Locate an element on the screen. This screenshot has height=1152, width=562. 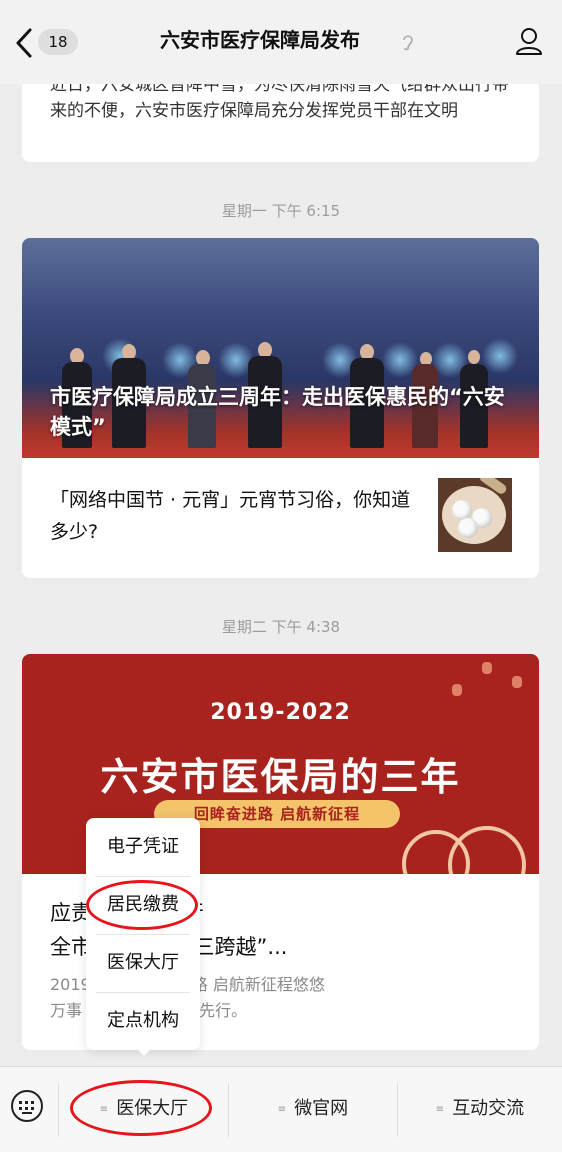
keyboard-icon is located at coordinates (27, 1106).